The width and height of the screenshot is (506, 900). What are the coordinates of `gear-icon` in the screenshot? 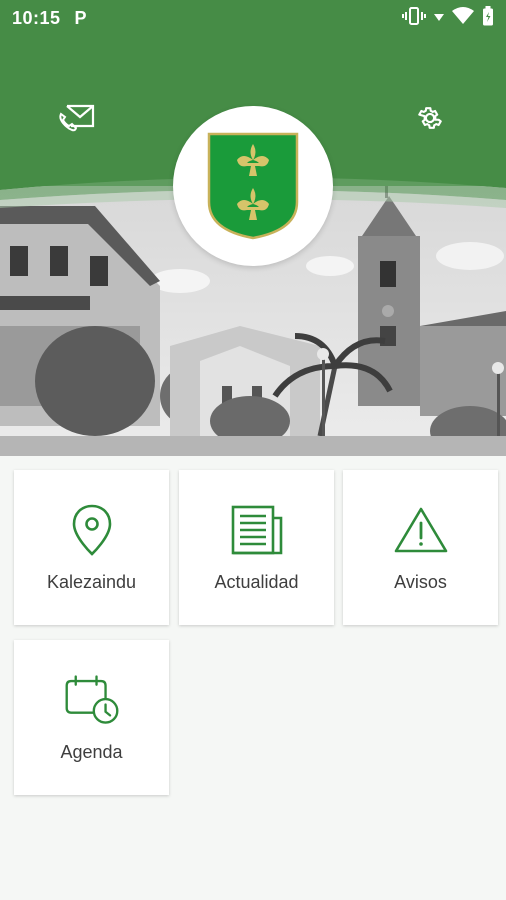 It's located at (430, 118).